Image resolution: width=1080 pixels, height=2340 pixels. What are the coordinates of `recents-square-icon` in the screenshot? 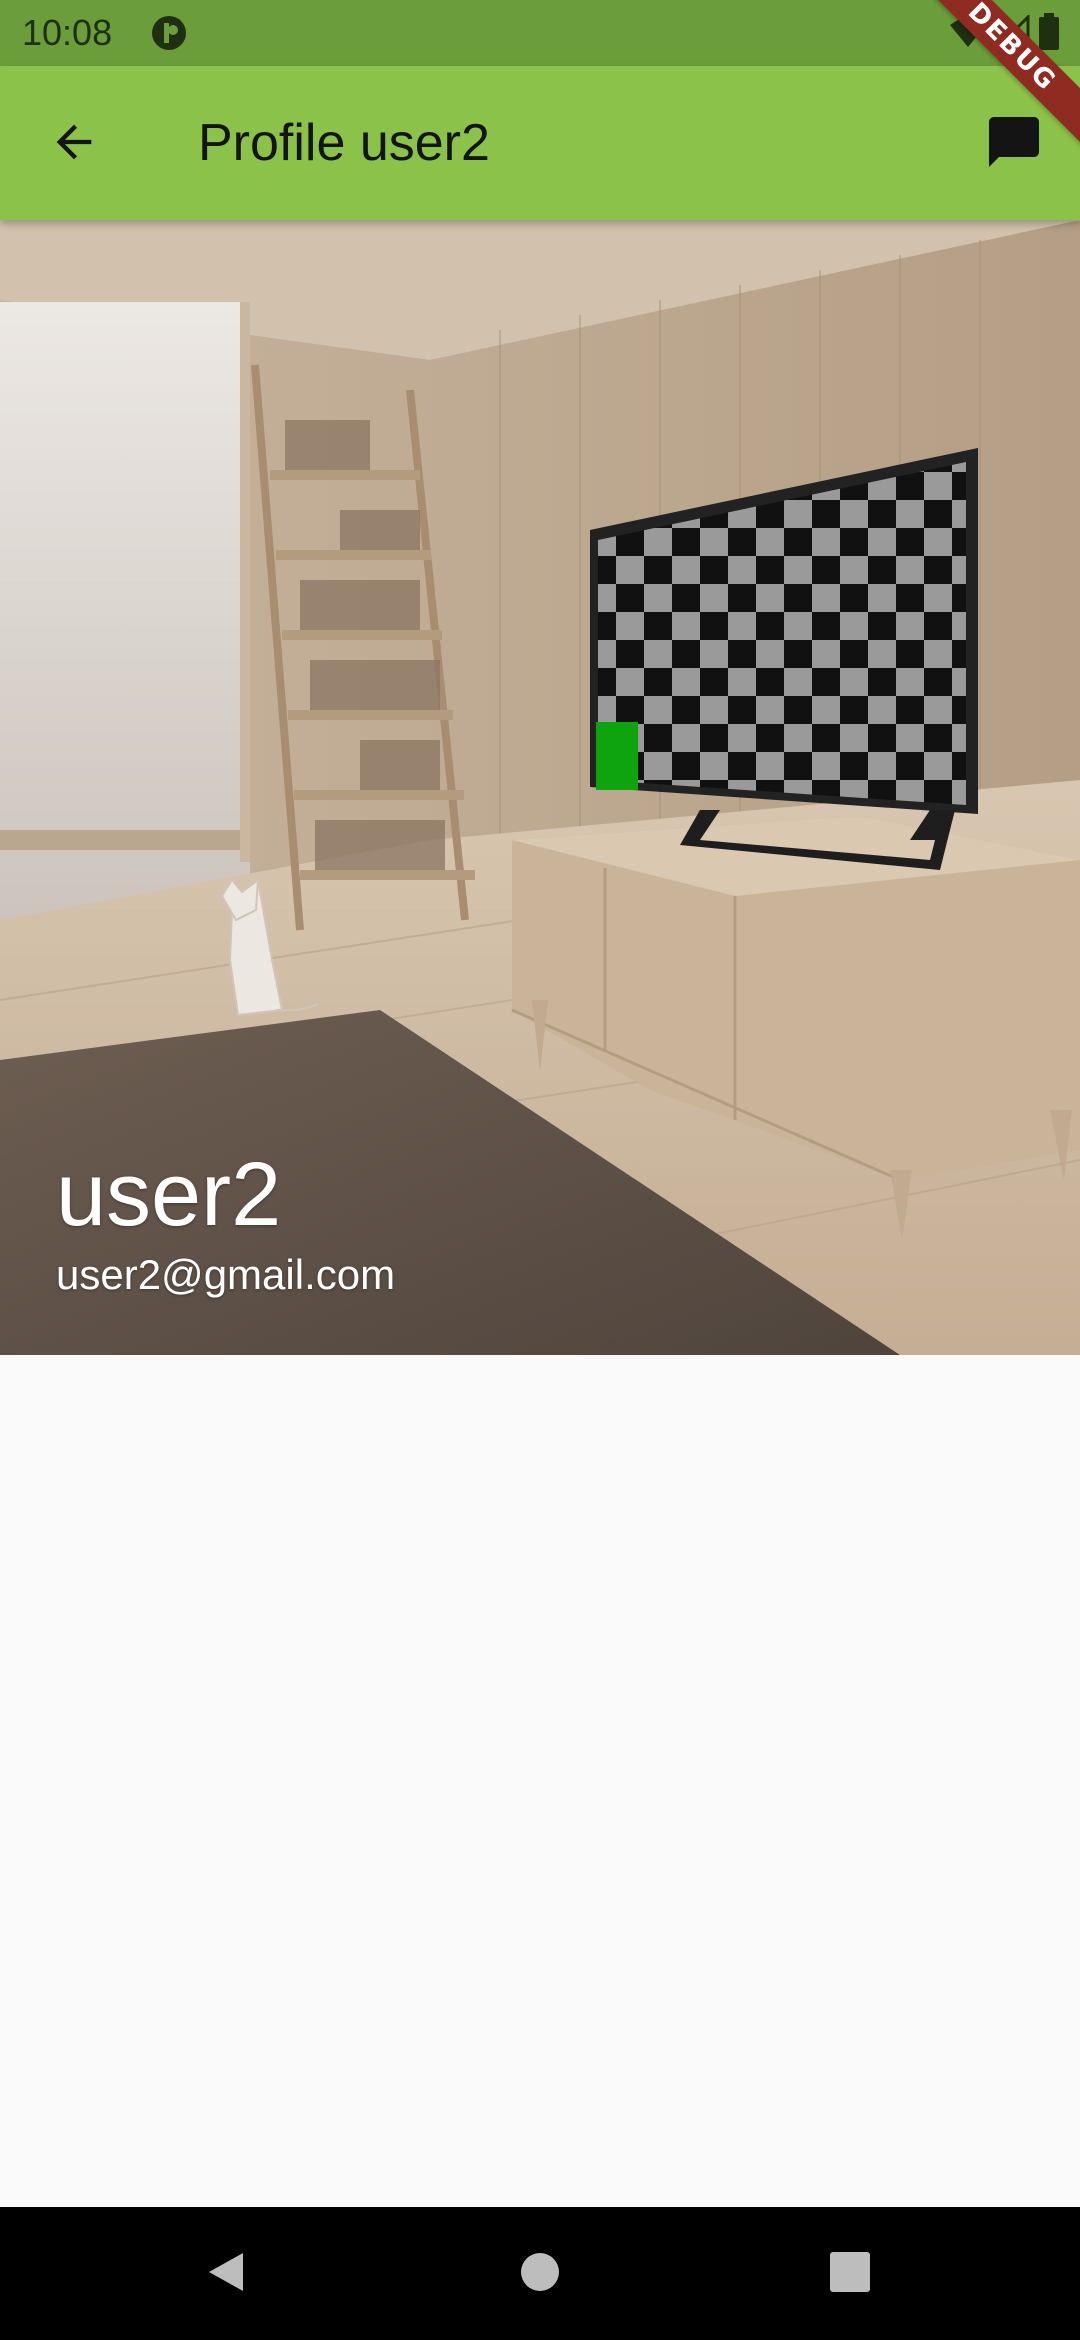 It's located at (850, 2274).